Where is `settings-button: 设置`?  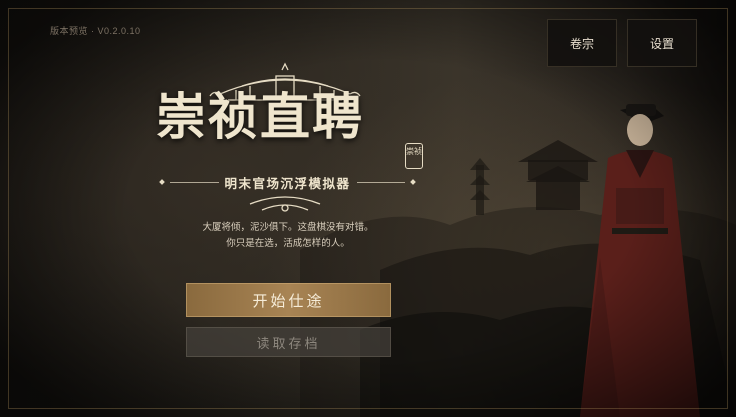
settings-button: 设置 is located at coordinates (662, 43).